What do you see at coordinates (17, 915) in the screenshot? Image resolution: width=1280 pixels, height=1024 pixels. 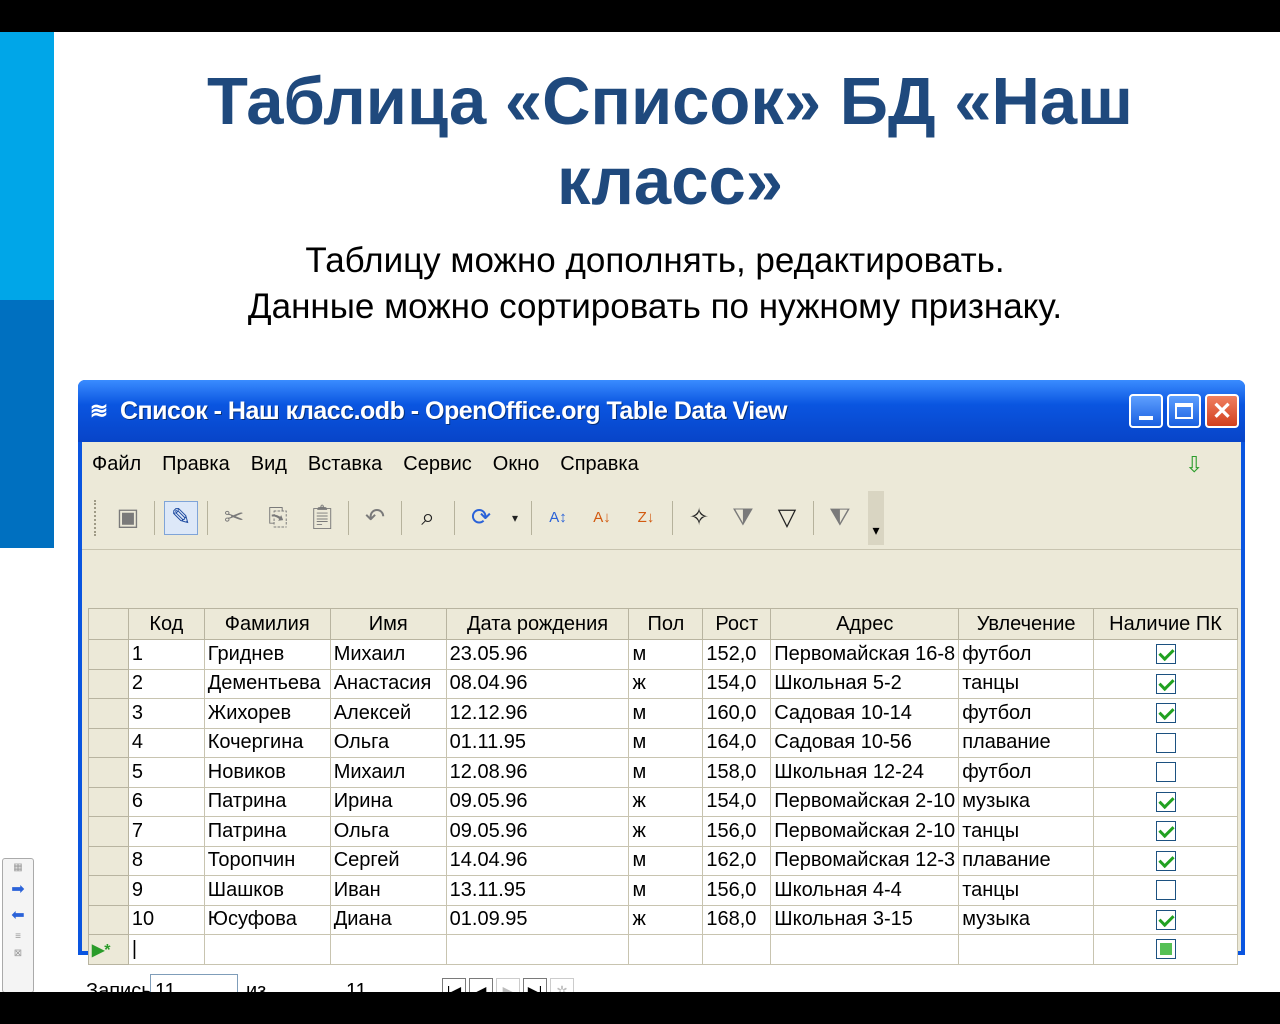 I see `previous-slide-icon: ⬅` at bounding box center [17, 915].